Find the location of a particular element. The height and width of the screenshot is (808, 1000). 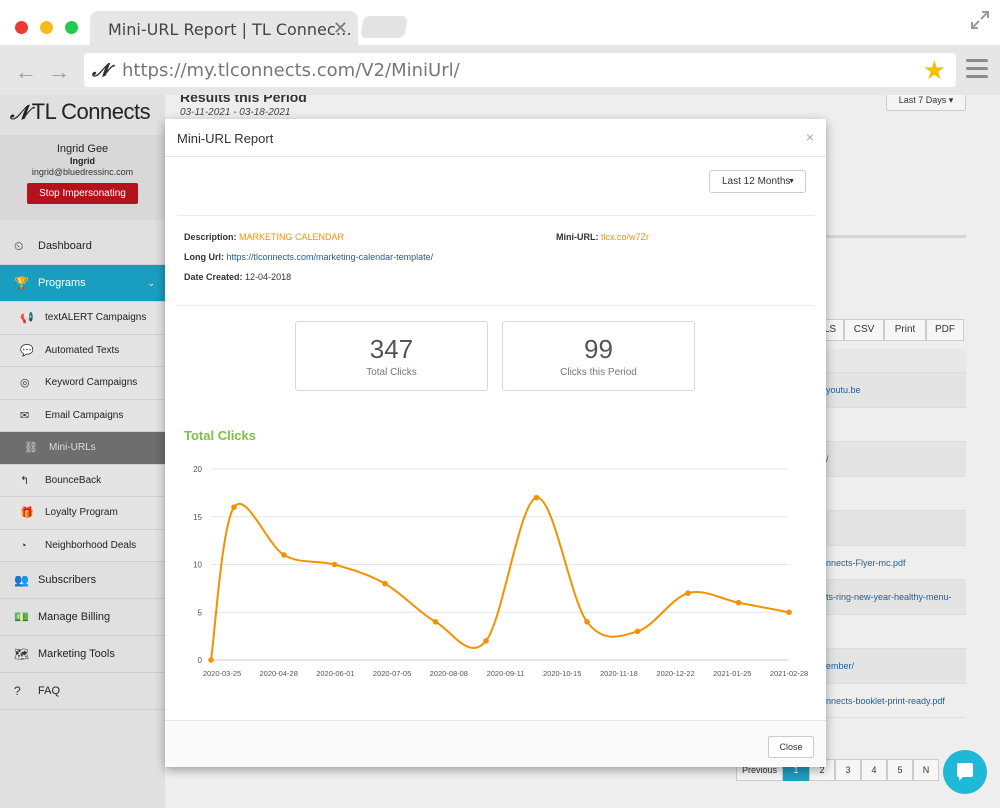

browser-tab-active: Mini-URL Report | TL Connec… ✕ is located at coordinates (224, 28).